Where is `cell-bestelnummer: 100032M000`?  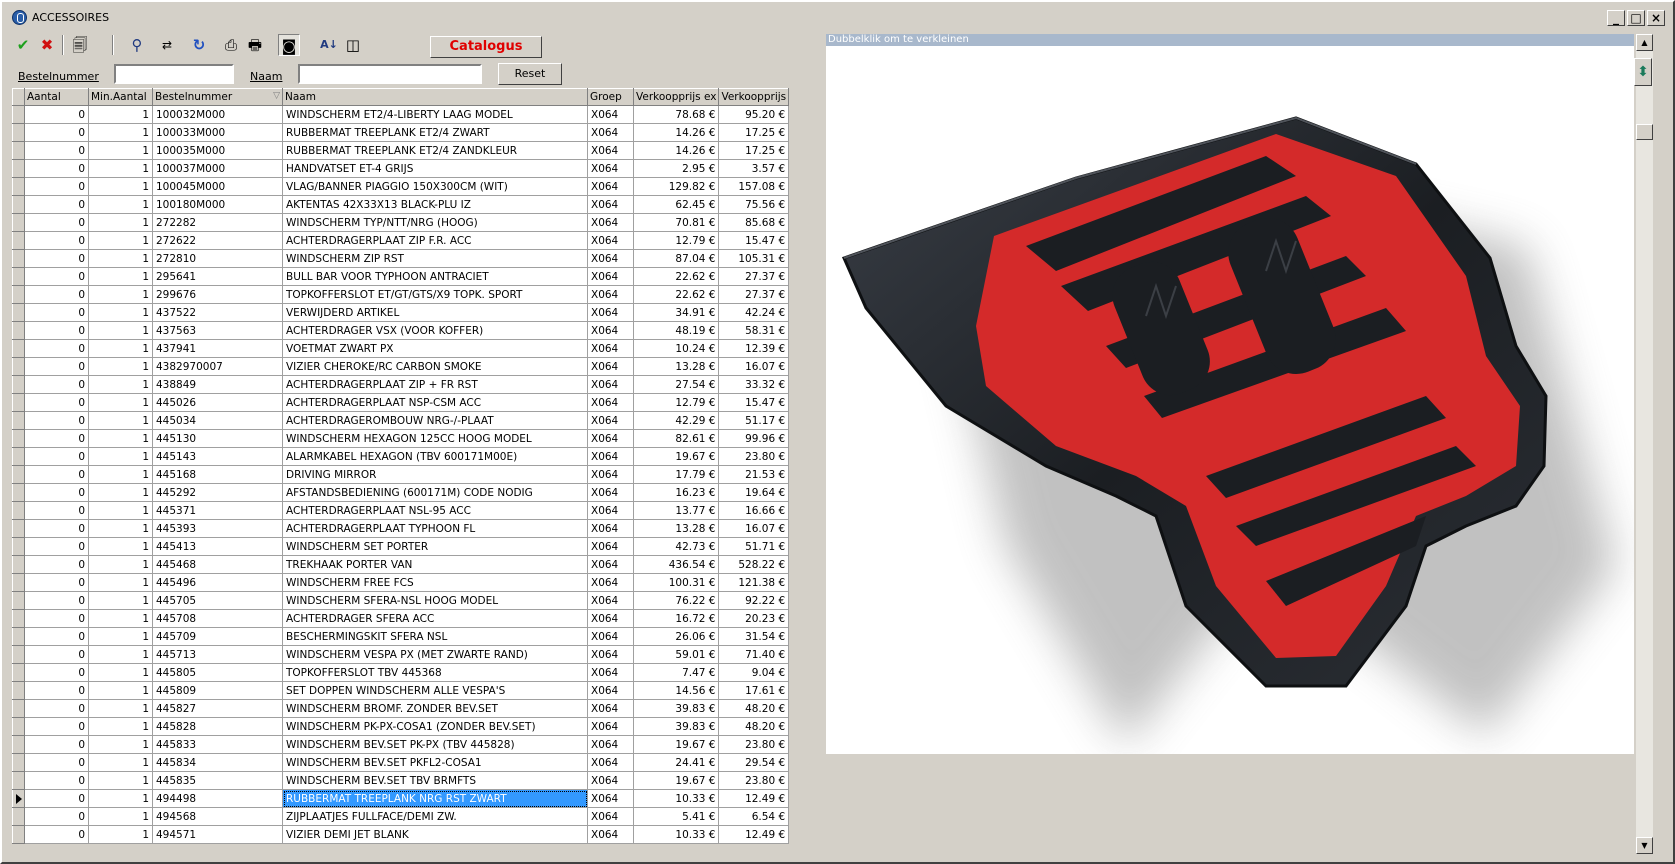 cell-bestelnummer: 100032M000 is located at coordinates (217, 114).